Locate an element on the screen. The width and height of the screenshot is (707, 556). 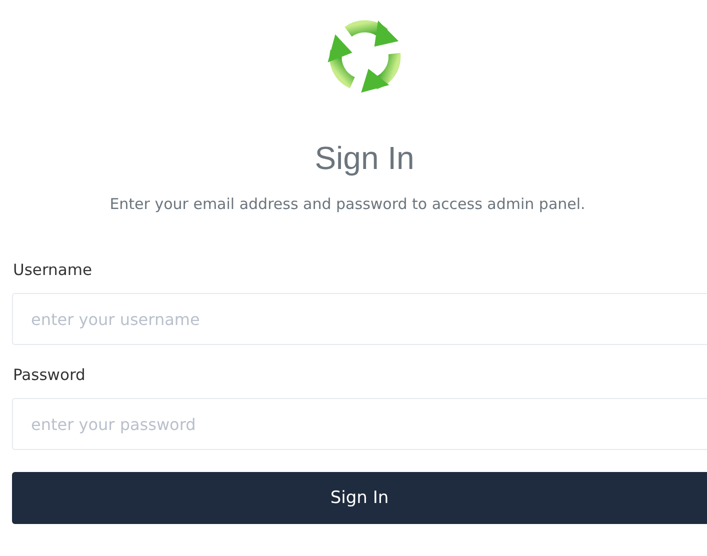
field-label: Password is located at coordinates (49, 375).